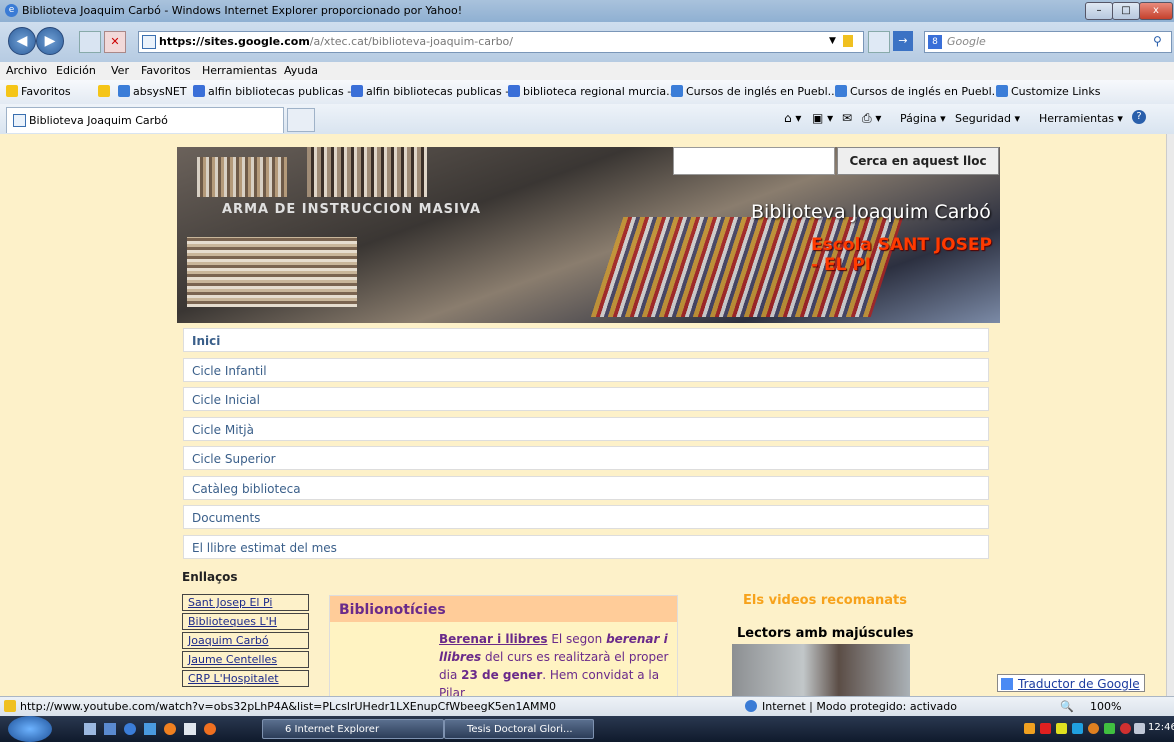  What do you see at coordinates (150, 729) in the screenshot?
I see `media-icon` at bounding box center [150, 729].